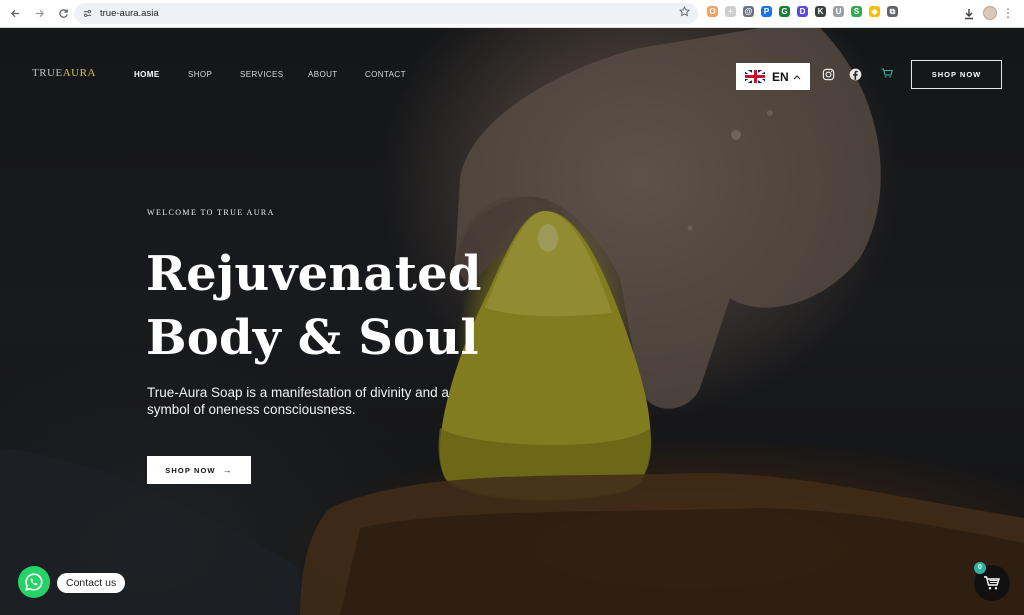 The image size is (1024, 615). What do you see at coordinates (1008, 13) in the screenshot?
I see `kebab-icon: ⋮` at bounding box center [1008, 13].